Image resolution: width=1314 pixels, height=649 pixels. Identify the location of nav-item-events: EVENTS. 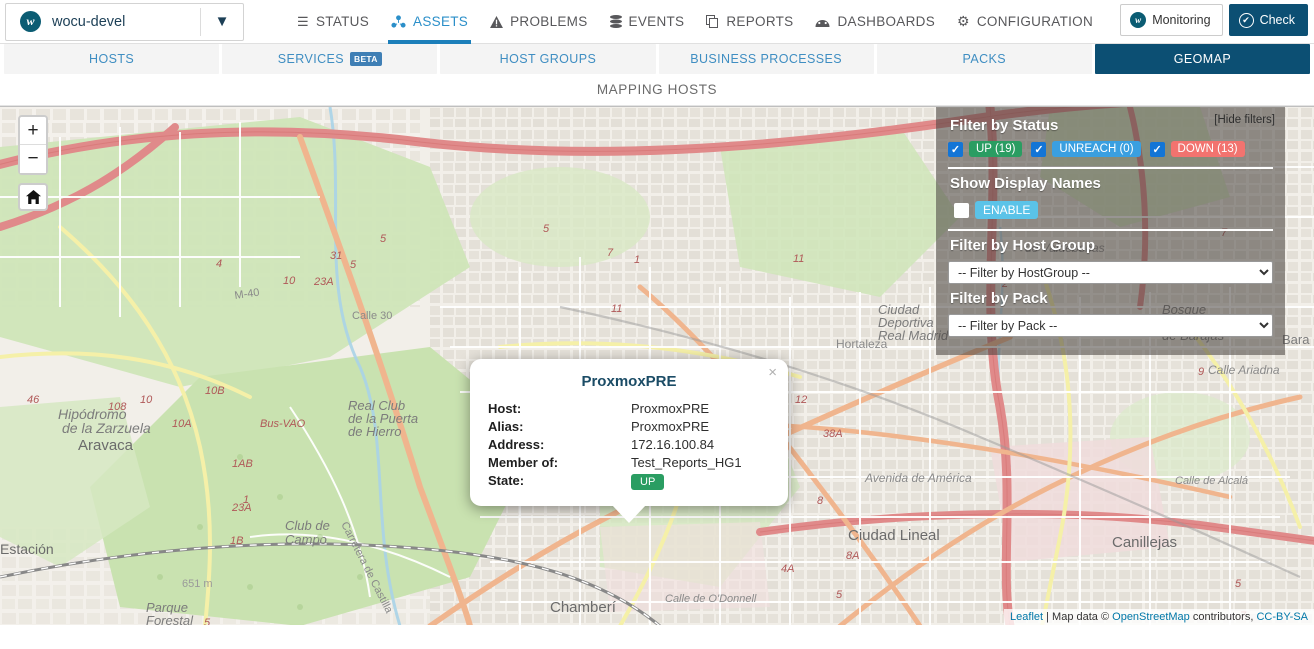
(647, 22).